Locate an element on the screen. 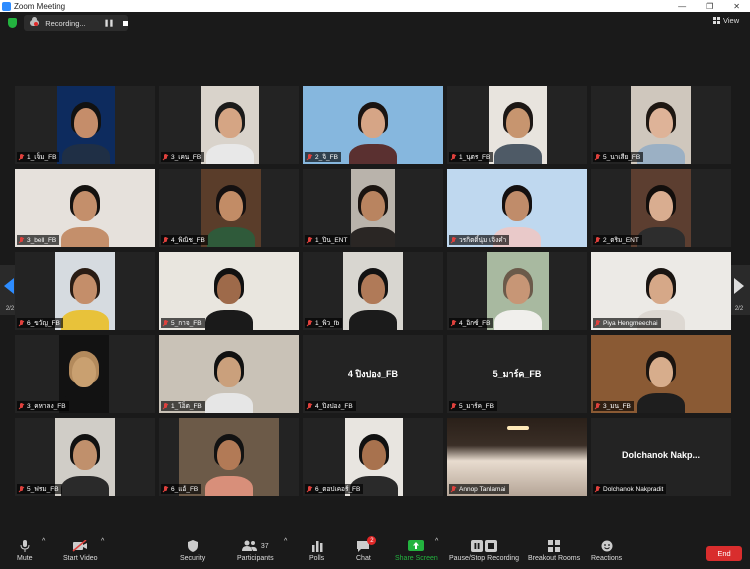 This screenshot has width=750, height=569. participant-tile: 3_เคน_FB is located at coordinates (229, 125).